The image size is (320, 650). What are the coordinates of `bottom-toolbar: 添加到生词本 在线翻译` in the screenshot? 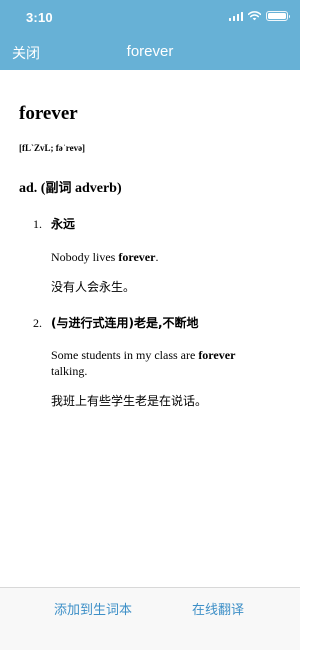 It's located at (150, 618).